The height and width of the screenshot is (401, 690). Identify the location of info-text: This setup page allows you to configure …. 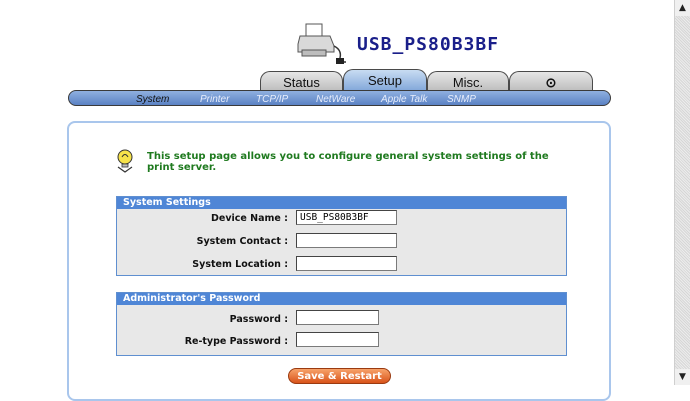
(348, 162).